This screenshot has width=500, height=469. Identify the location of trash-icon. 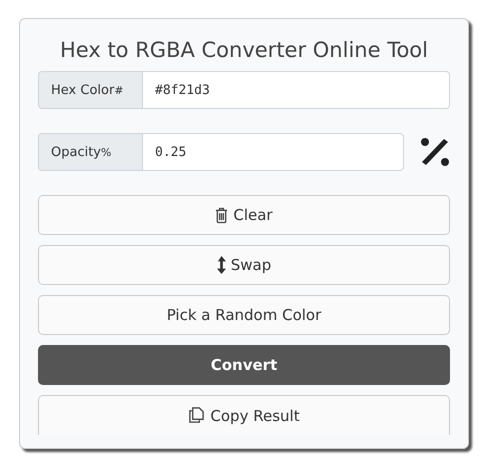
(221, 215).